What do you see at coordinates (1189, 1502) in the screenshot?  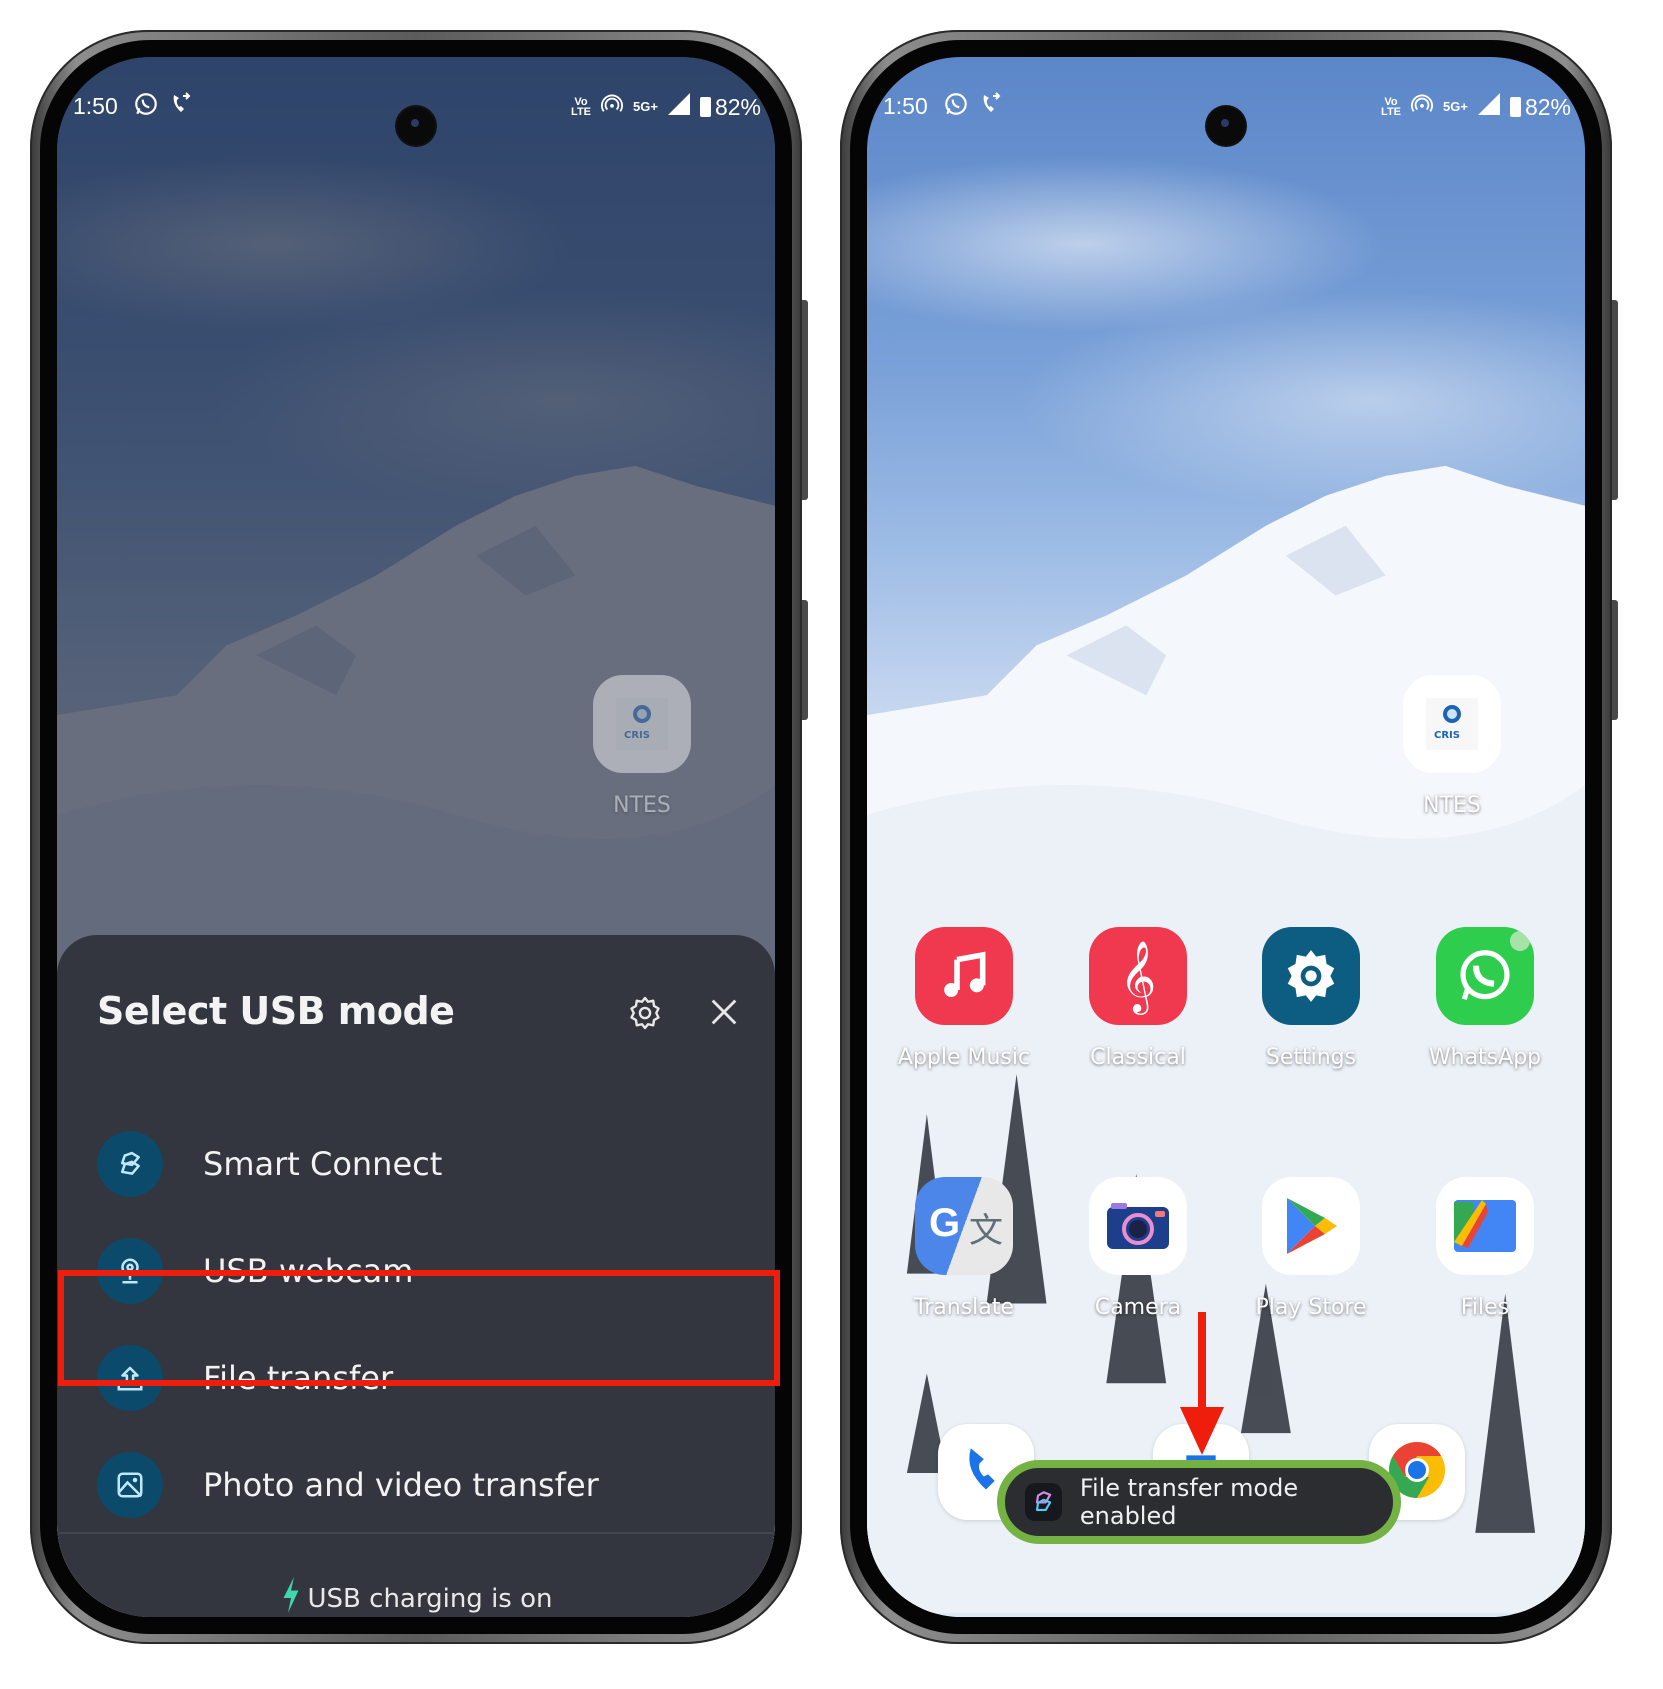 I see `toast-text: File transfer mode enabled` at bounding box center [1189, 1502].